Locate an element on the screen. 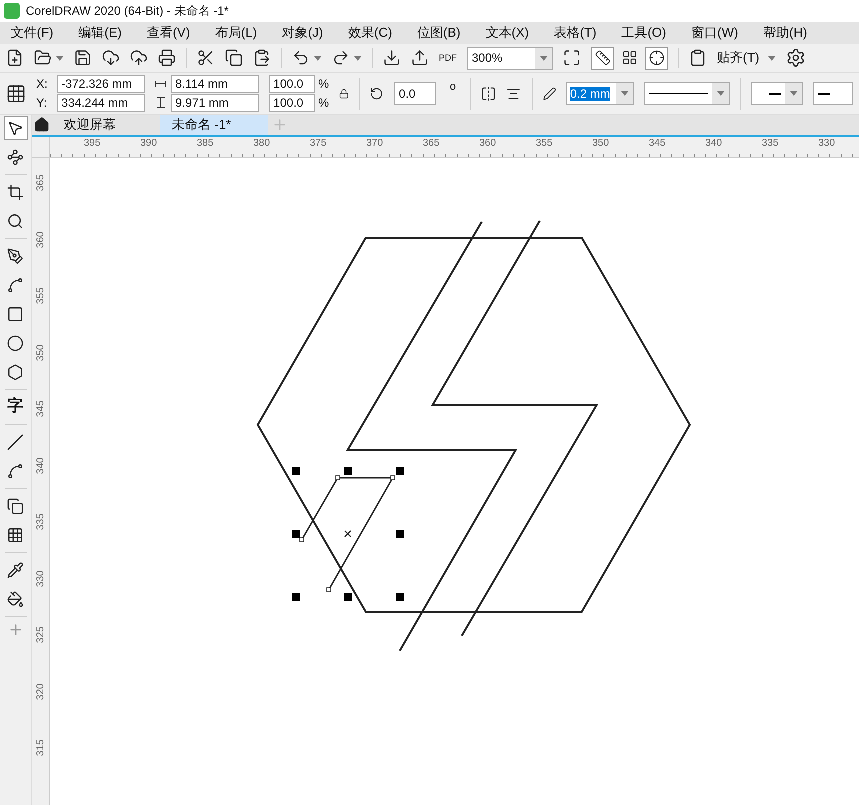  ruler-toggle-button is located at coordinates (602, 58).